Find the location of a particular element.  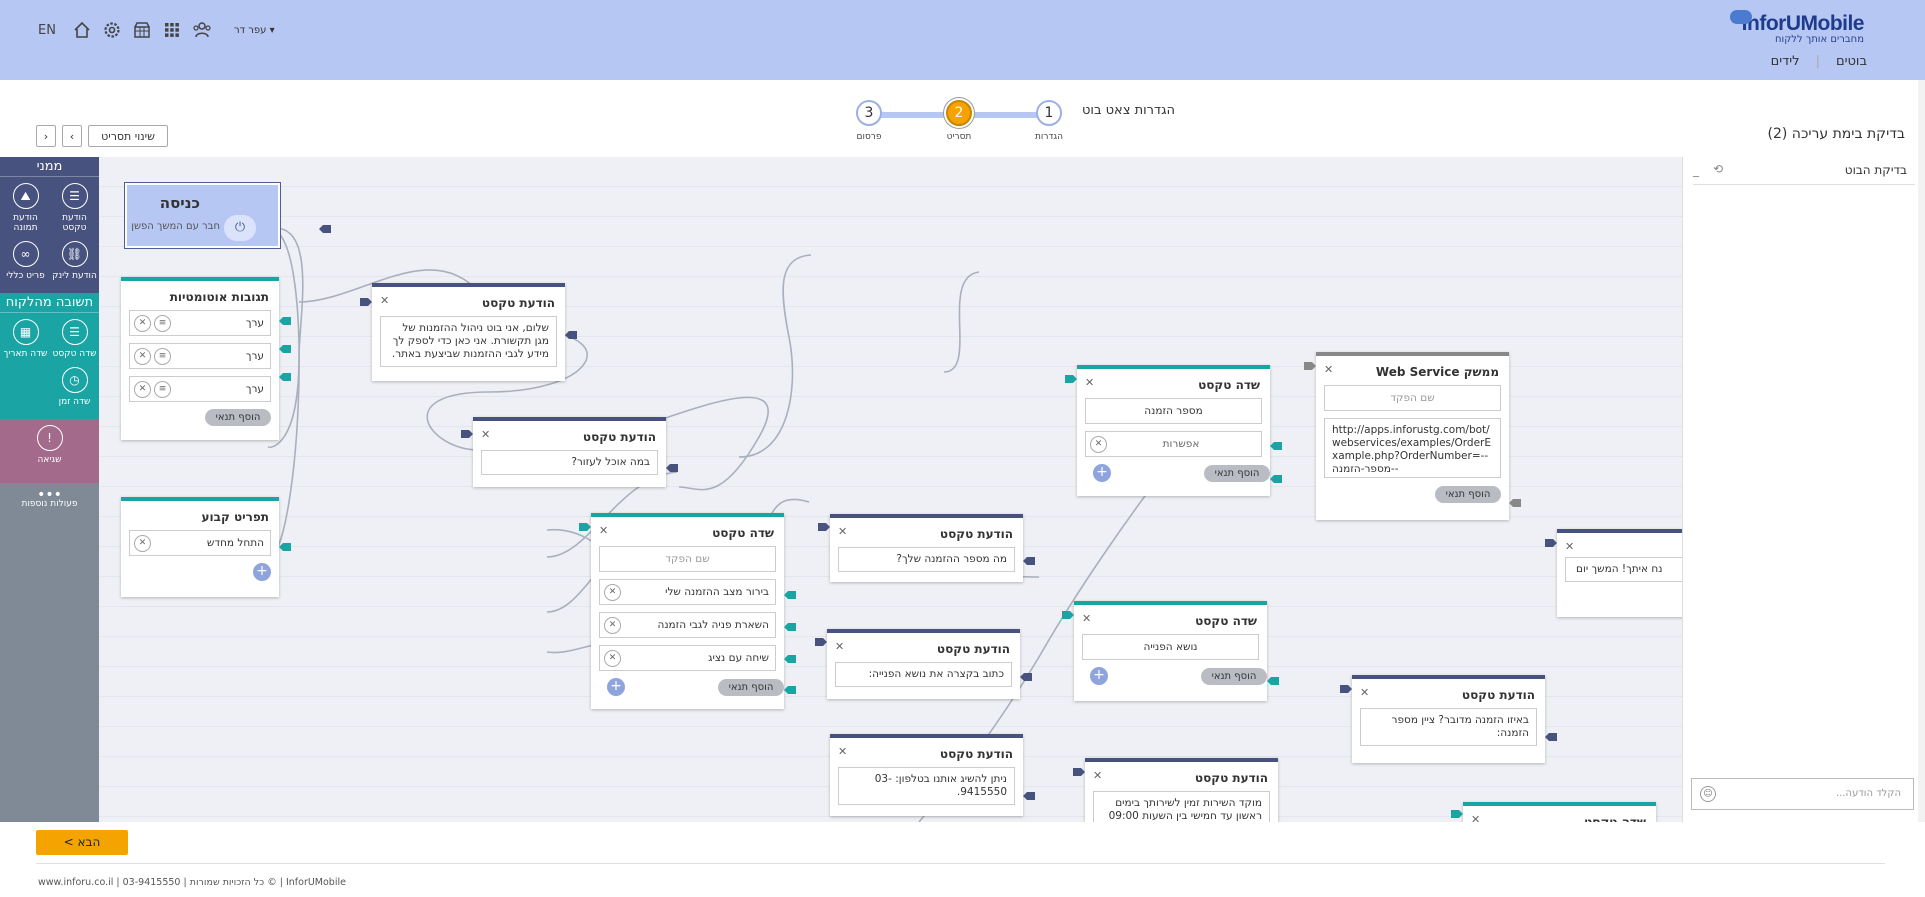

more-actions: ••• פעולות נוספות is located at coordinates (49, 496).